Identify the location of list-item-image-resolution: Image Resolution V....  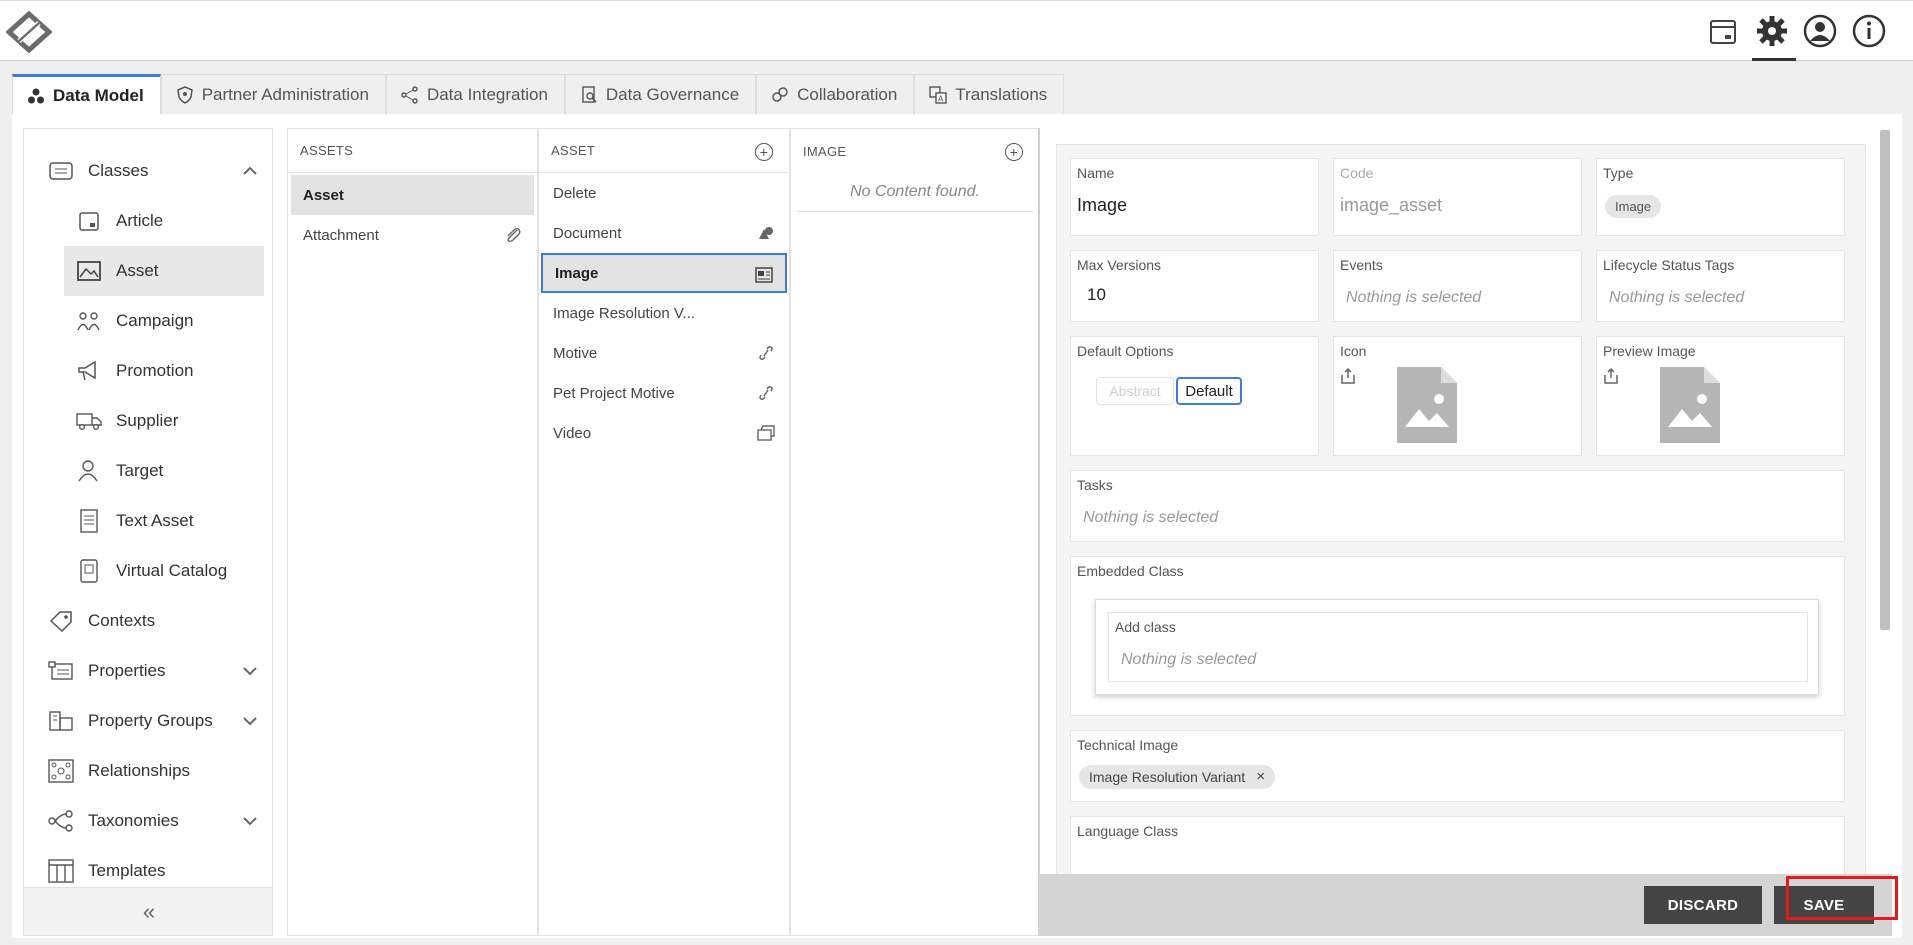
(664, 313).